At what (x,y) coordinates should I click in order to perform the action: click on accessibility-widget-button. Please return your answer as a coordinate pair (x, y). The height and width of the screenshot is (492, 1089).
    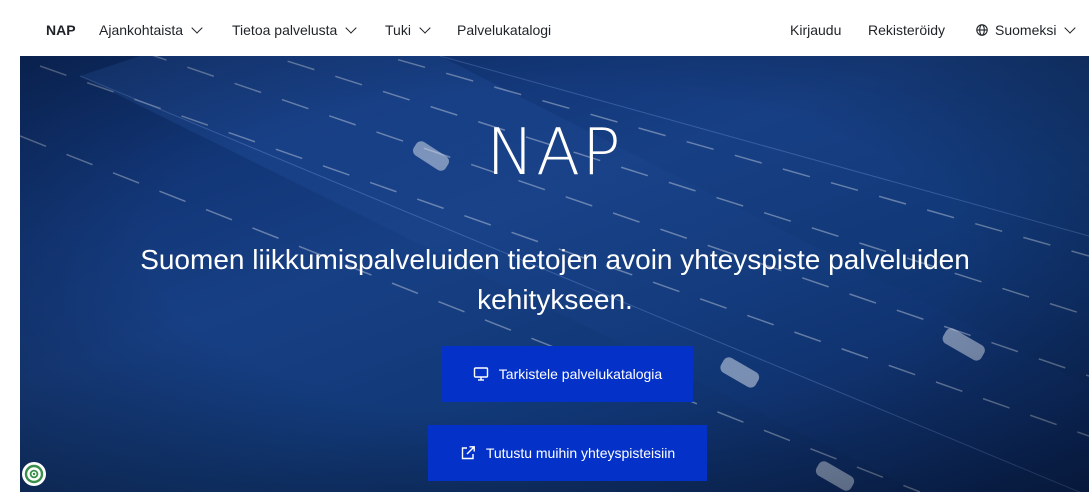
    Looking at the image, I should click on (34, 474).